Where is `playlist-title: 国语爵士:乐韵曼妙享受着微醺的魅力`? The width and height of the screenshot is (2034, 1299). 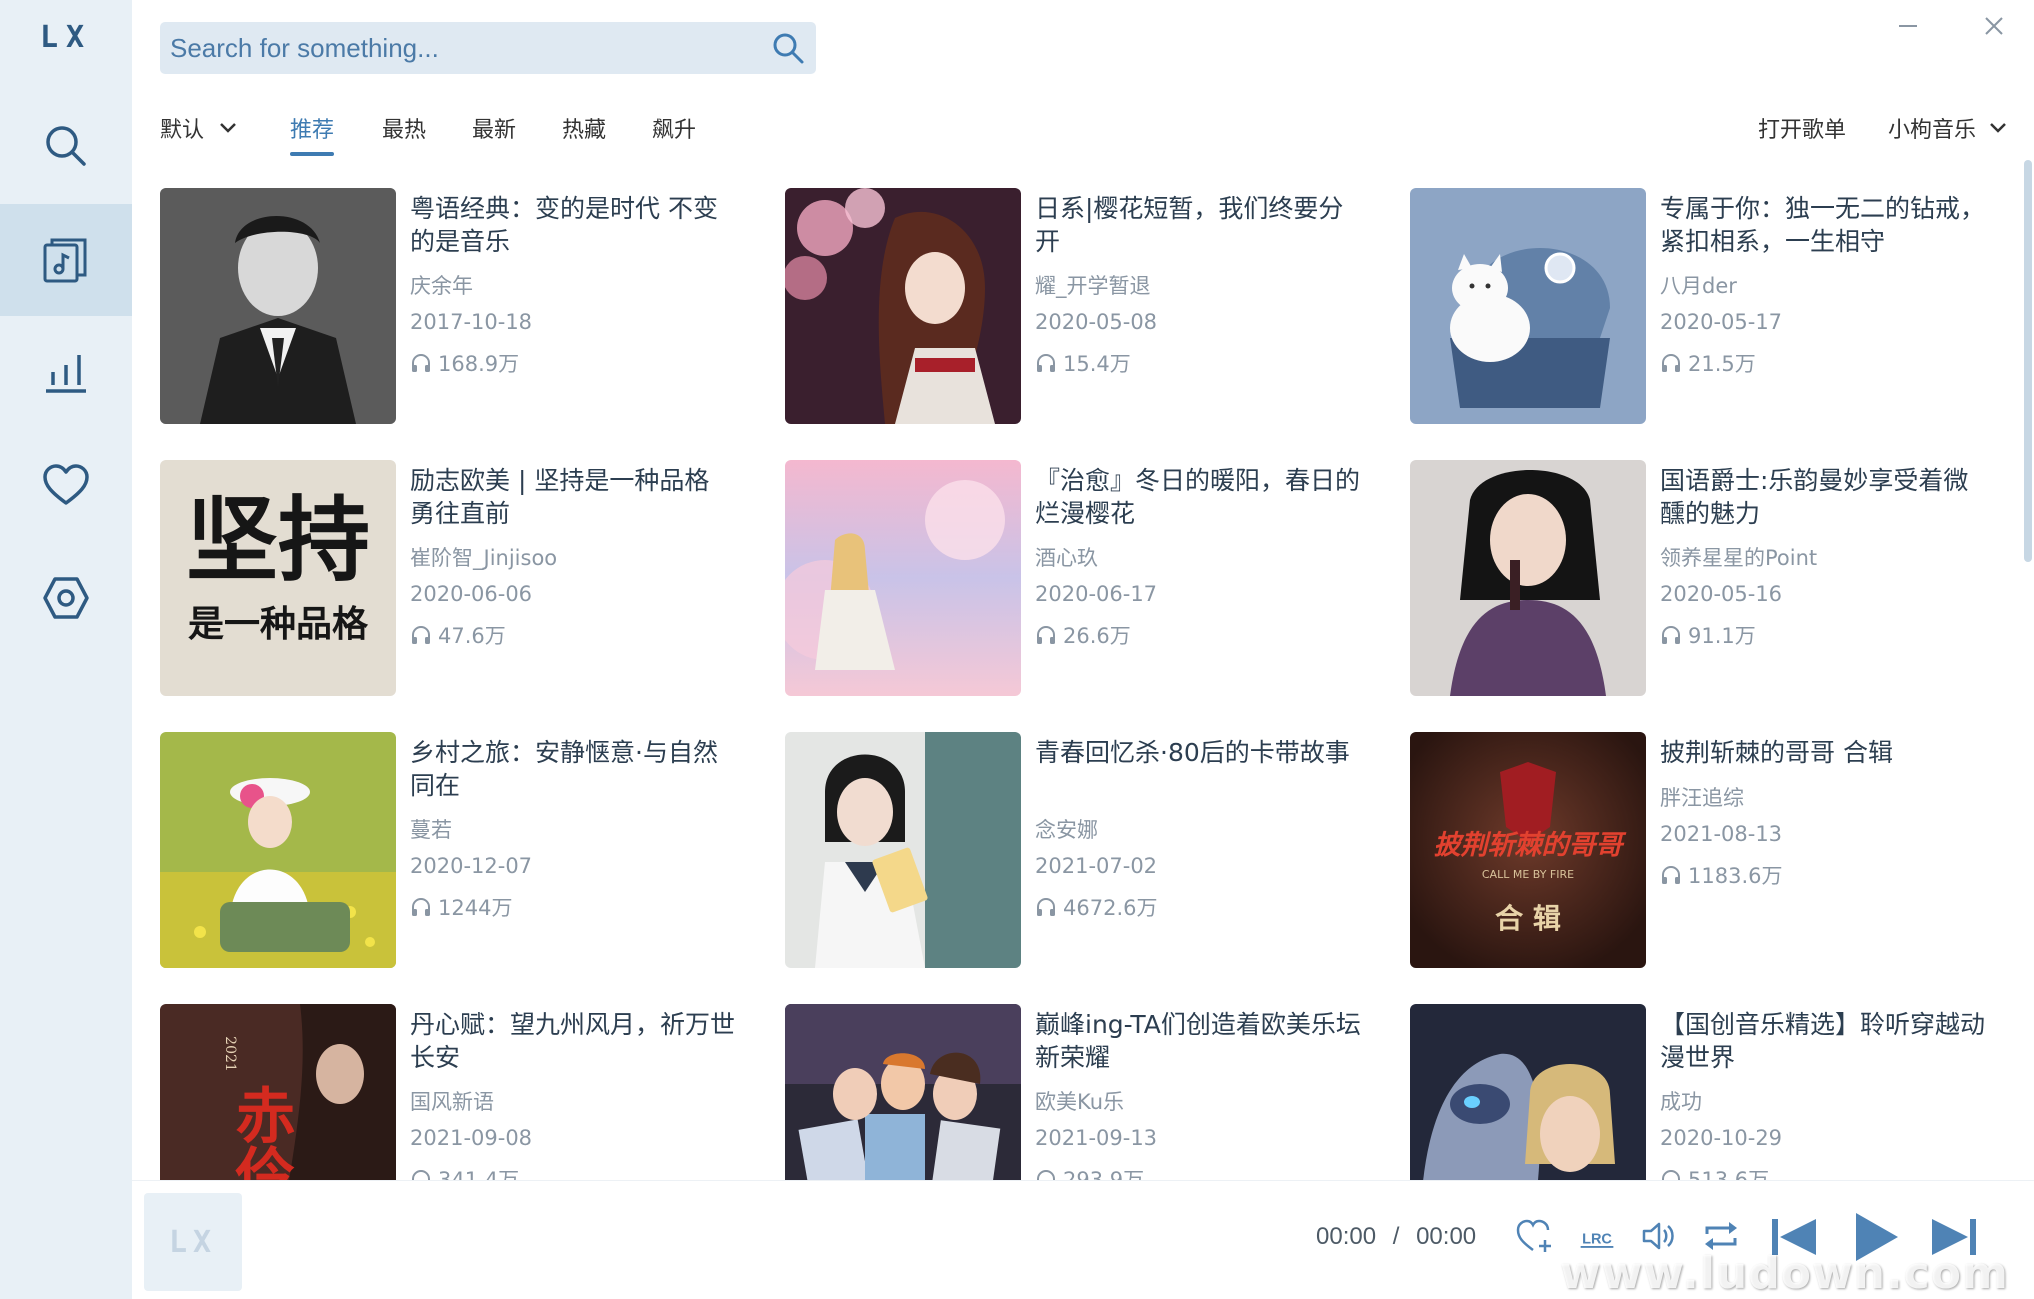 playlist-title: 国语爵士:乐韵曼妙享受着微醺的魅力 is located at coordinates (1814, 497).